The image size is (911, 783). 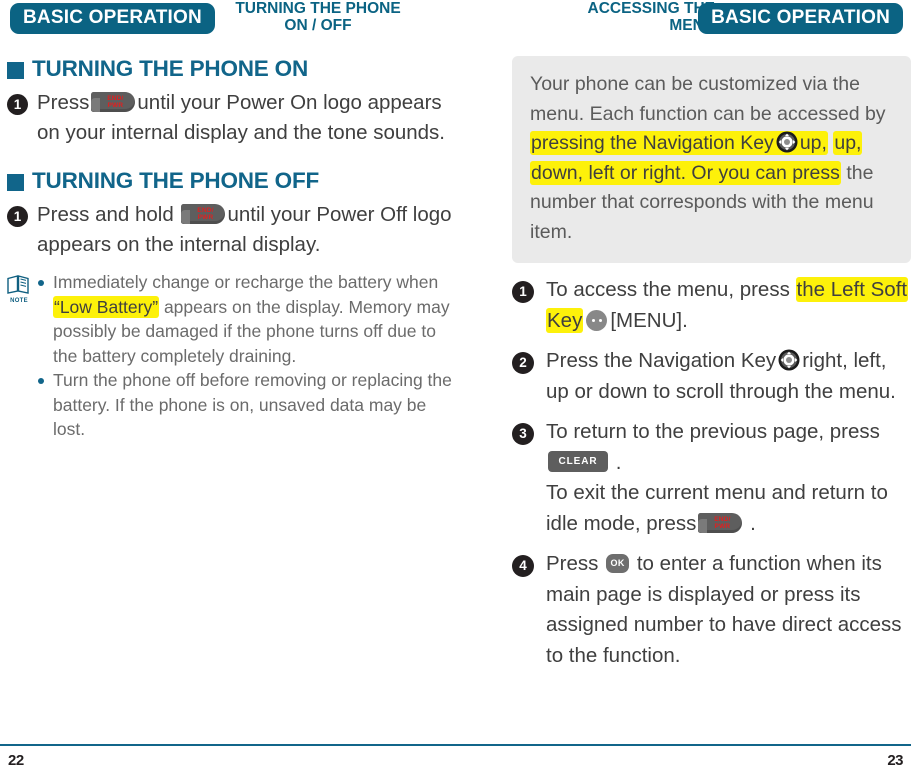 I want to click on right-page-header: ACCESSING THE MENU BASIC OPERATION, so click(x=683, y=25).